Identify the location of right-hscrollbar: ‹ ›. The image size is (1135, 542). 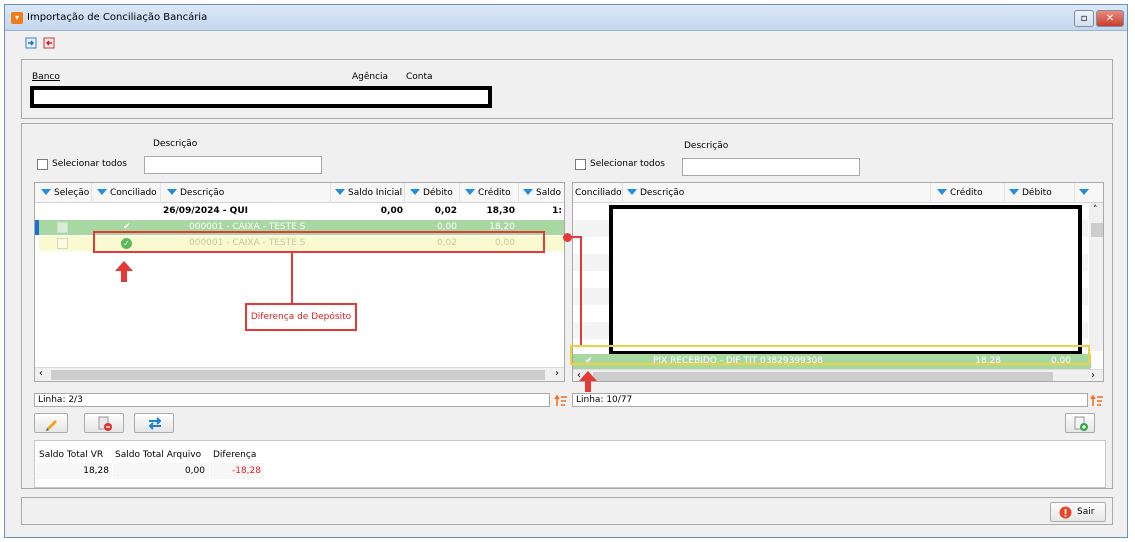
(838, 375).